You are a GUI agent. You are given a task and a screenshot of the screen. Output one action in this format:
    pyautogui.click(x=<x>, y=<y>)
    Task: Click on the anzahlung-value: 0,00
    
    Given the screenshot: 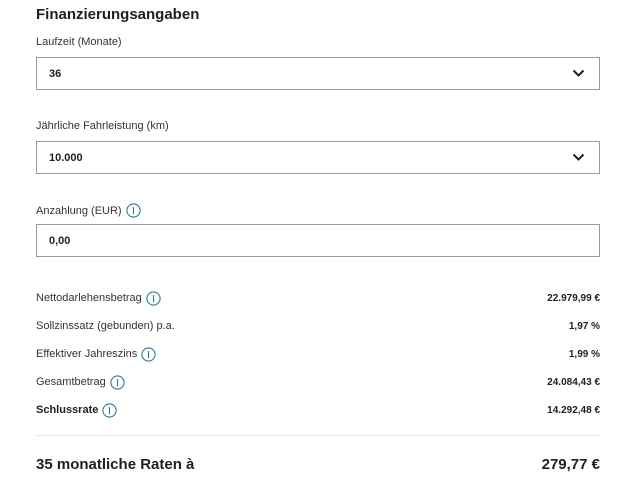 What is the action you would take?
    pyautogui.click(x=60, y=240)
    